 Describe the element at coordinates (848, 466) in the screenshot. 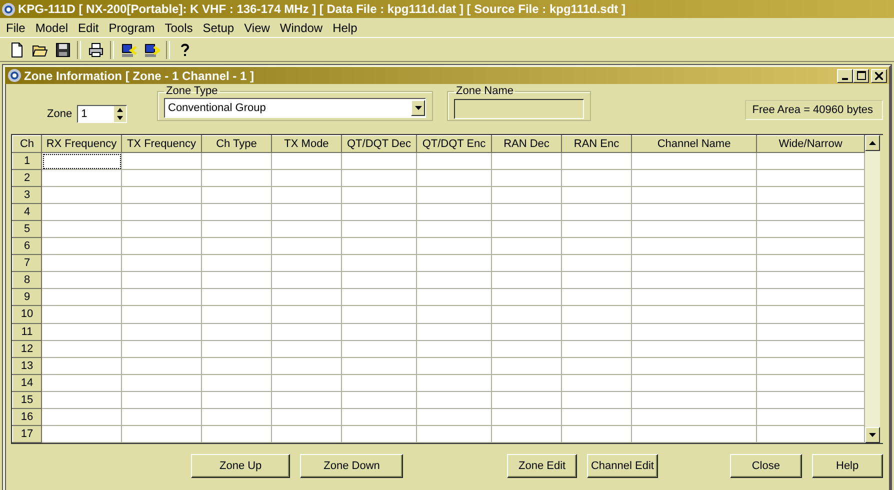

I see `dialog-button: Help` at that location.